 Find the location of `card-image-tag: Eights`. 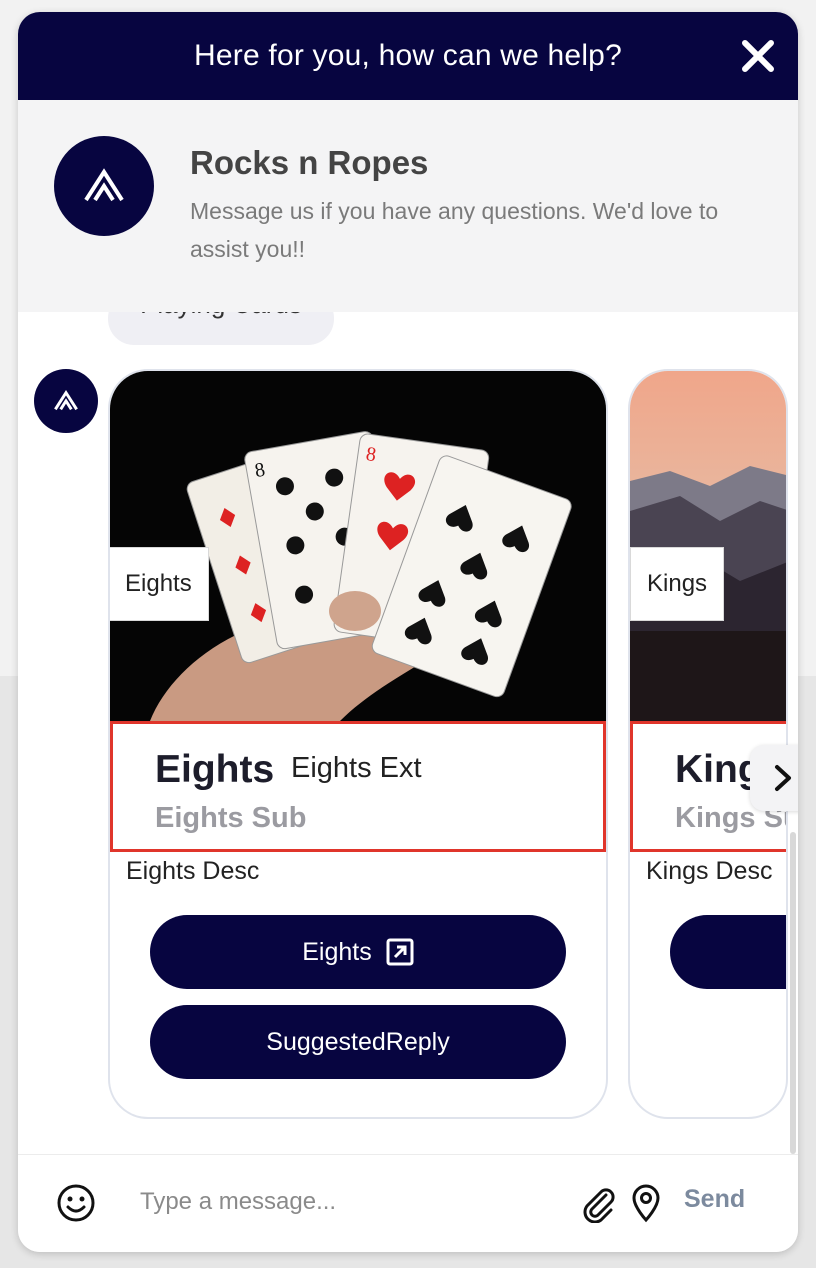

card-image-tag: Eights is located at coordinates (159, 584).